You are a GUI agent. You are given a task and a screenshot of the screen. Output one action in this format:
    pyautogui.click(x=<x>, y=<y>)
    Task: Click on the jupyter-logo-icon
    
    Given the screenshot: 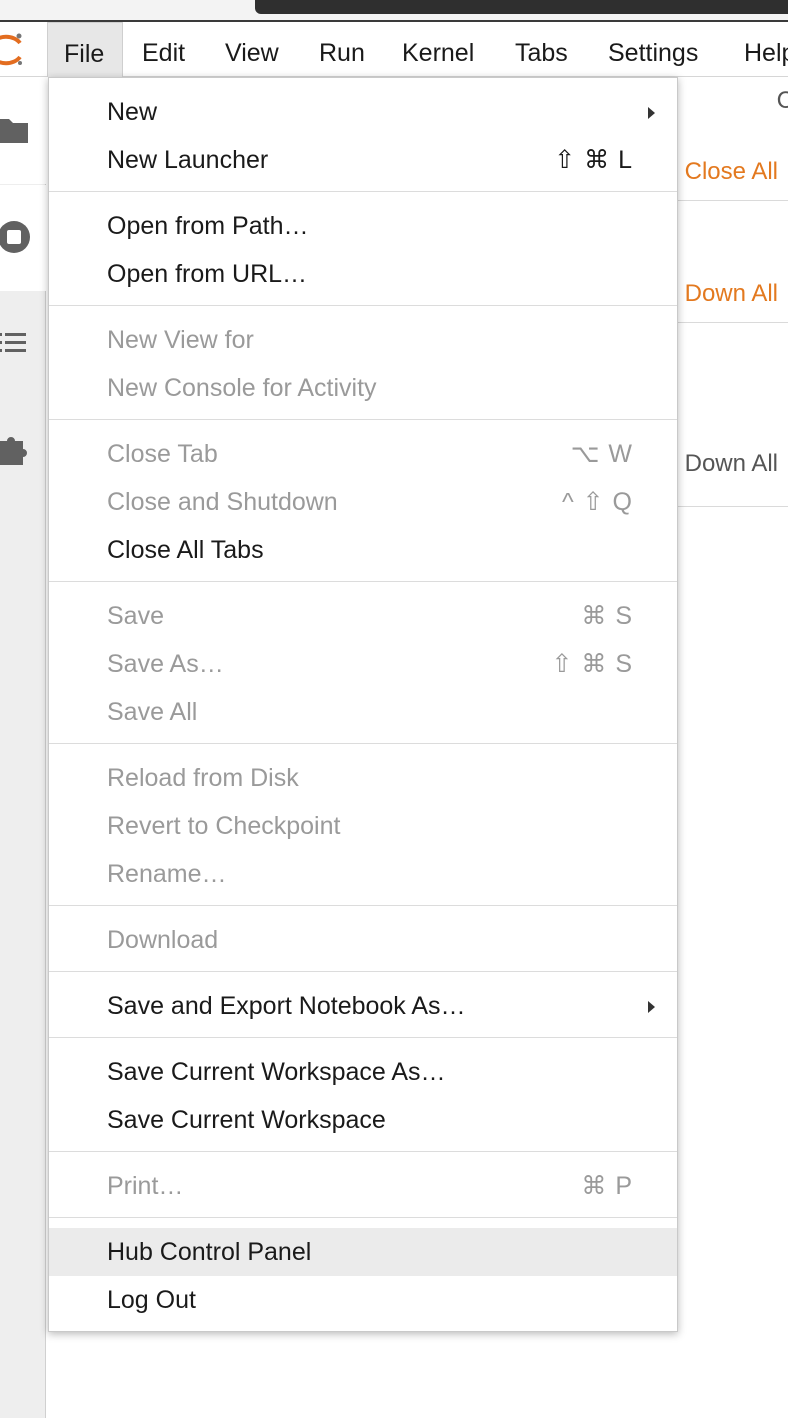 What is the action you would take?
    pyautogui.click(x=11, y=49)
    